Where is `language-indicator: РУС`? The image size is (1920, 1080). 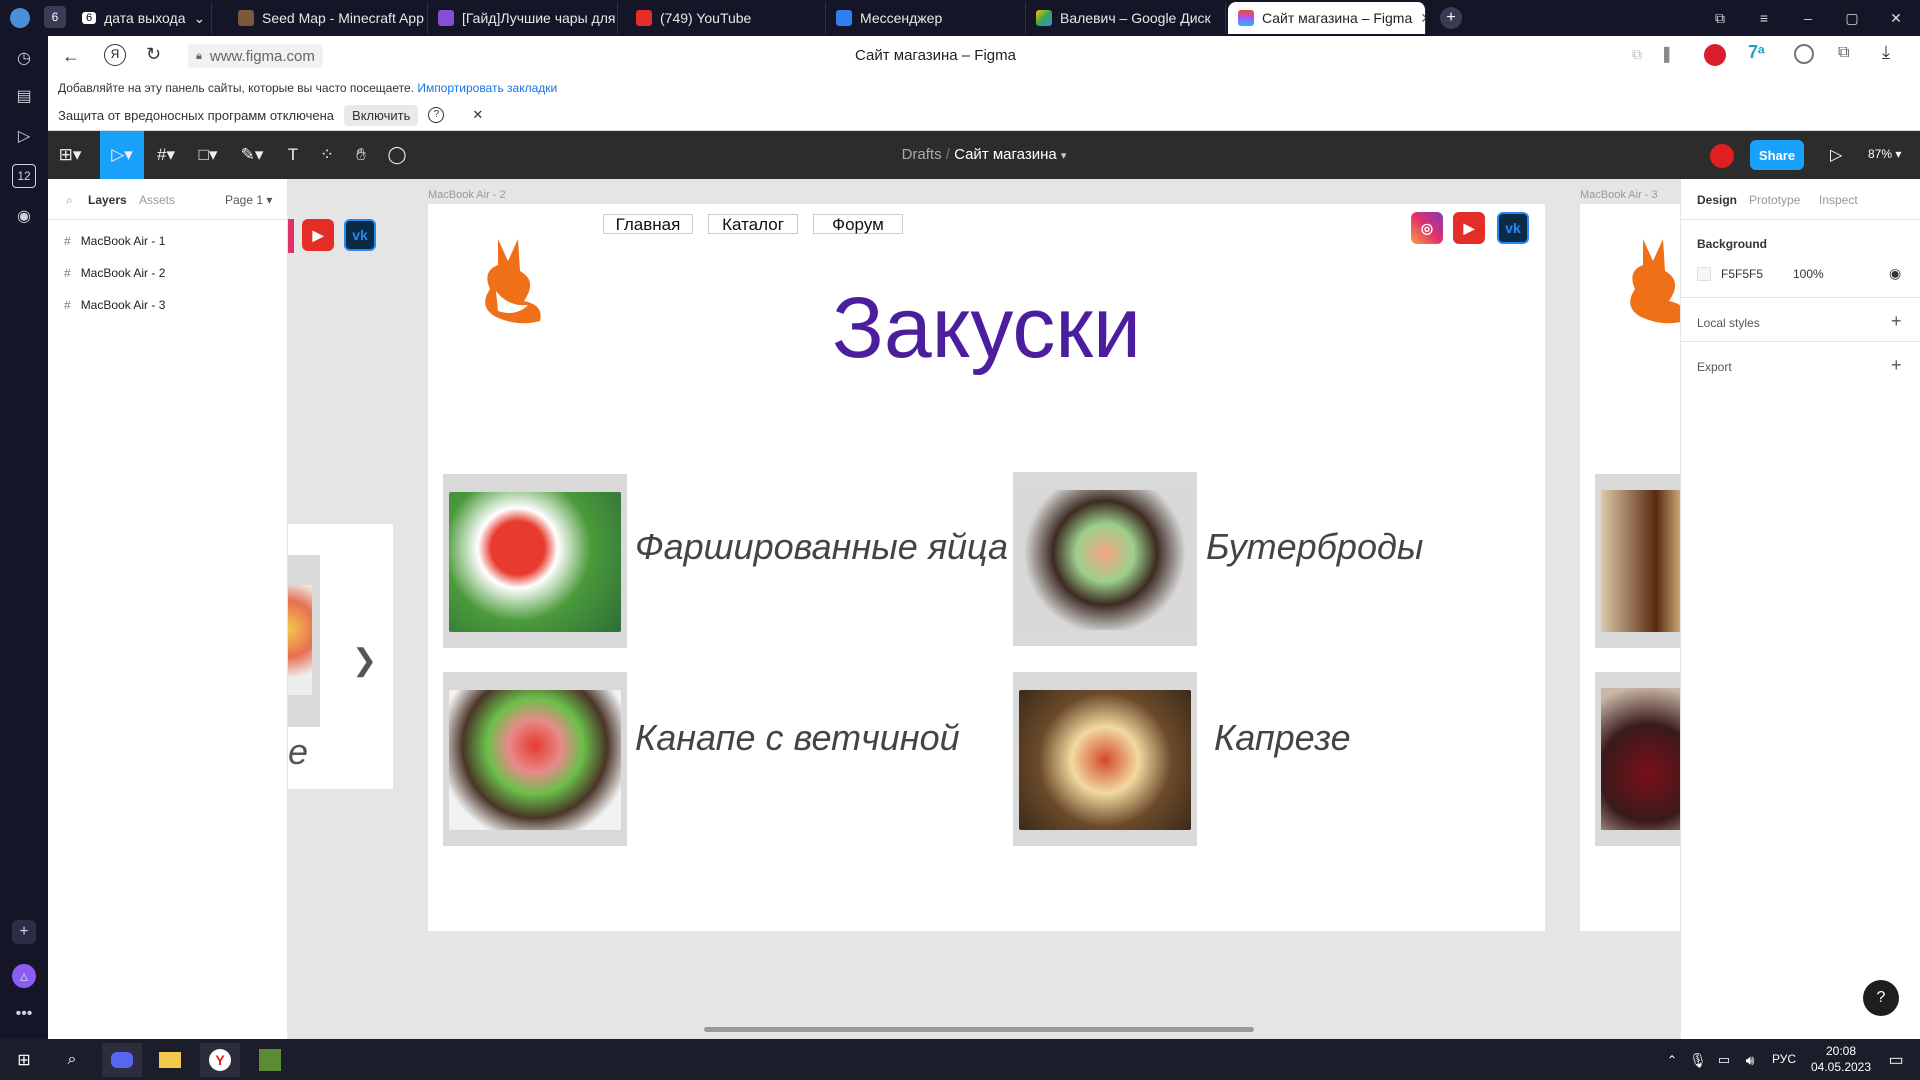 language-indicator: РУС is located at coordinates (1784, 1059).